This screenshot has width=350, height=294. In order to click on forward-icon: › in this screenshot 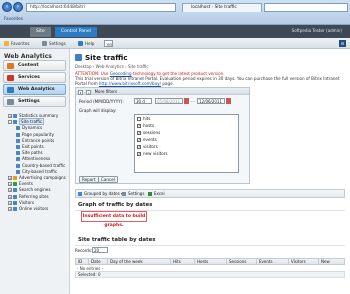, I will do `click(18, 7)`.